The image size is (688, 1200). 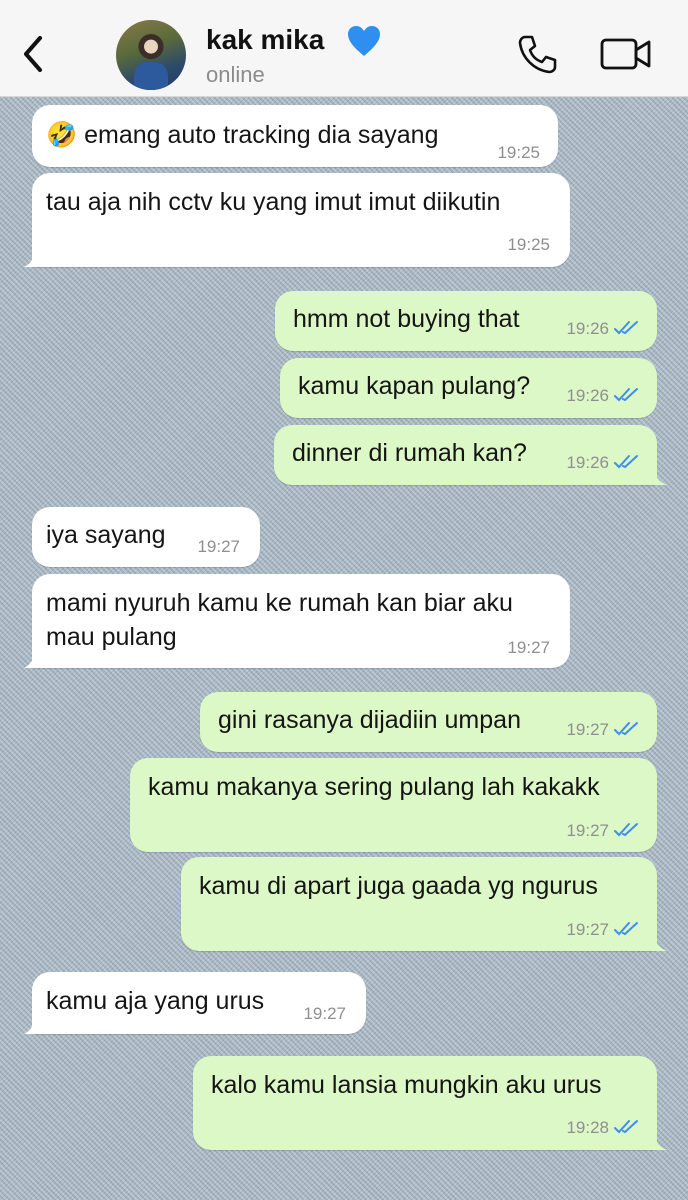 I want to click on message-text: hmm not buying that, so click(x=406, y=319).